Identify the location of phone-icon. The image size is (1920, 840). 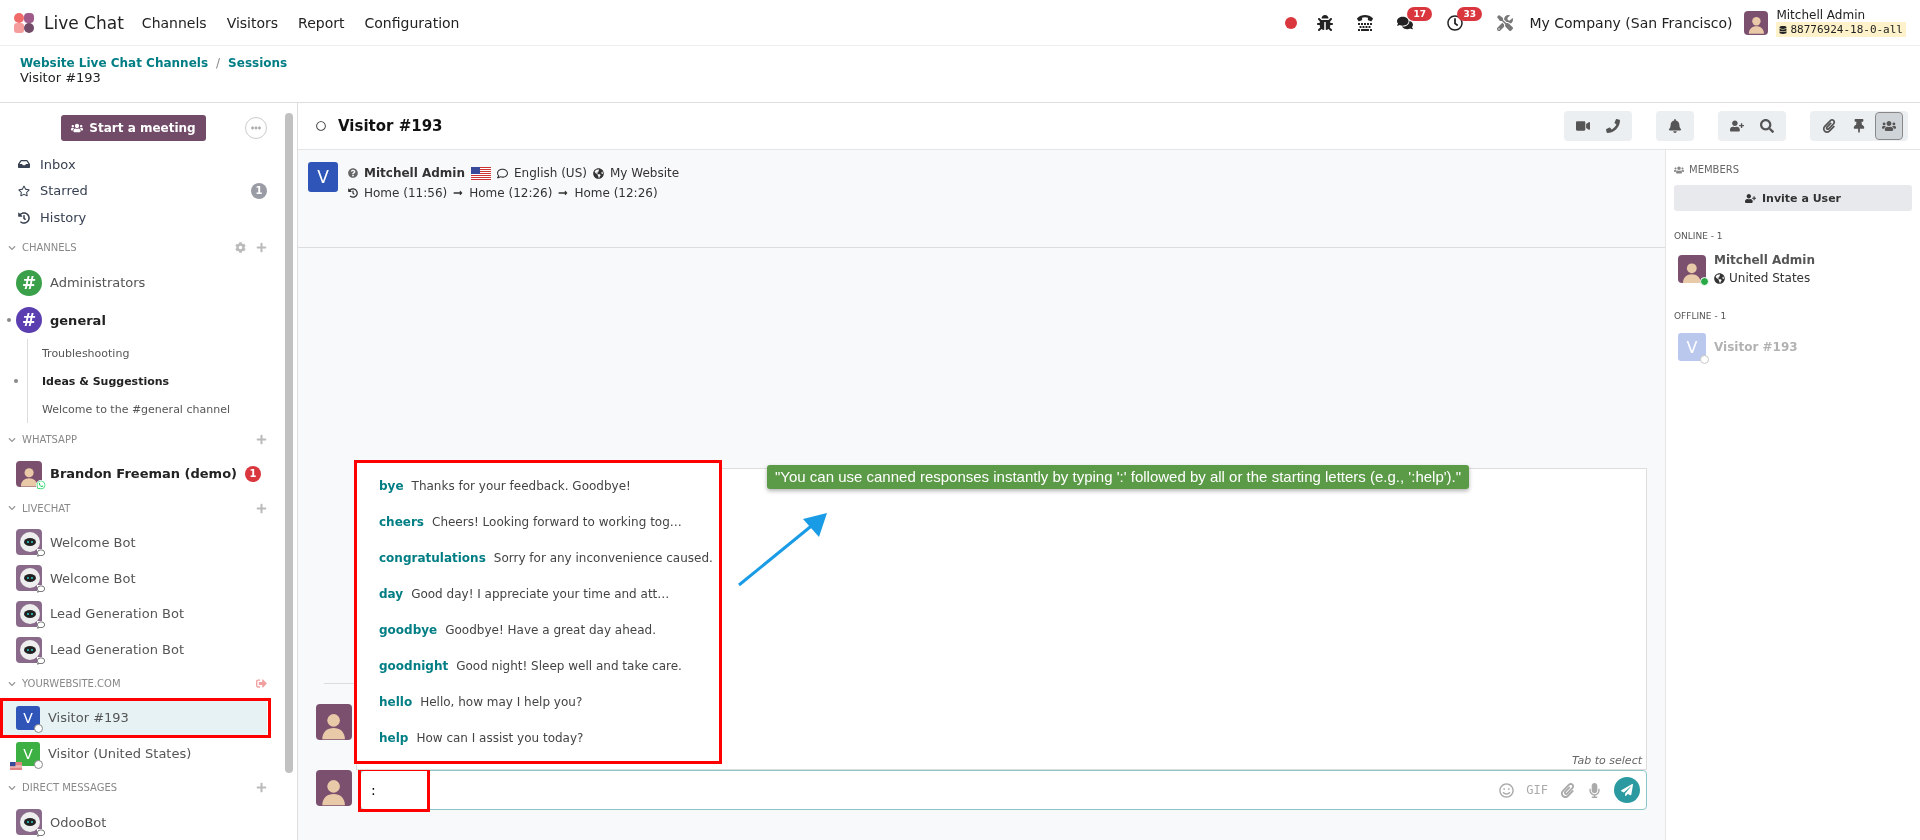
(1365, 22).